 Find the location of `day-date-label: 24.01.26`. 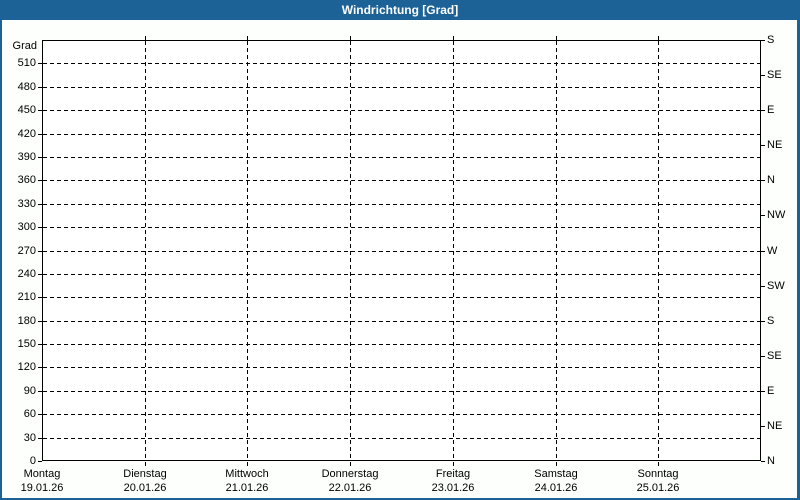

day-date-label: 24.01.26 is located at coordinates (556, 488).